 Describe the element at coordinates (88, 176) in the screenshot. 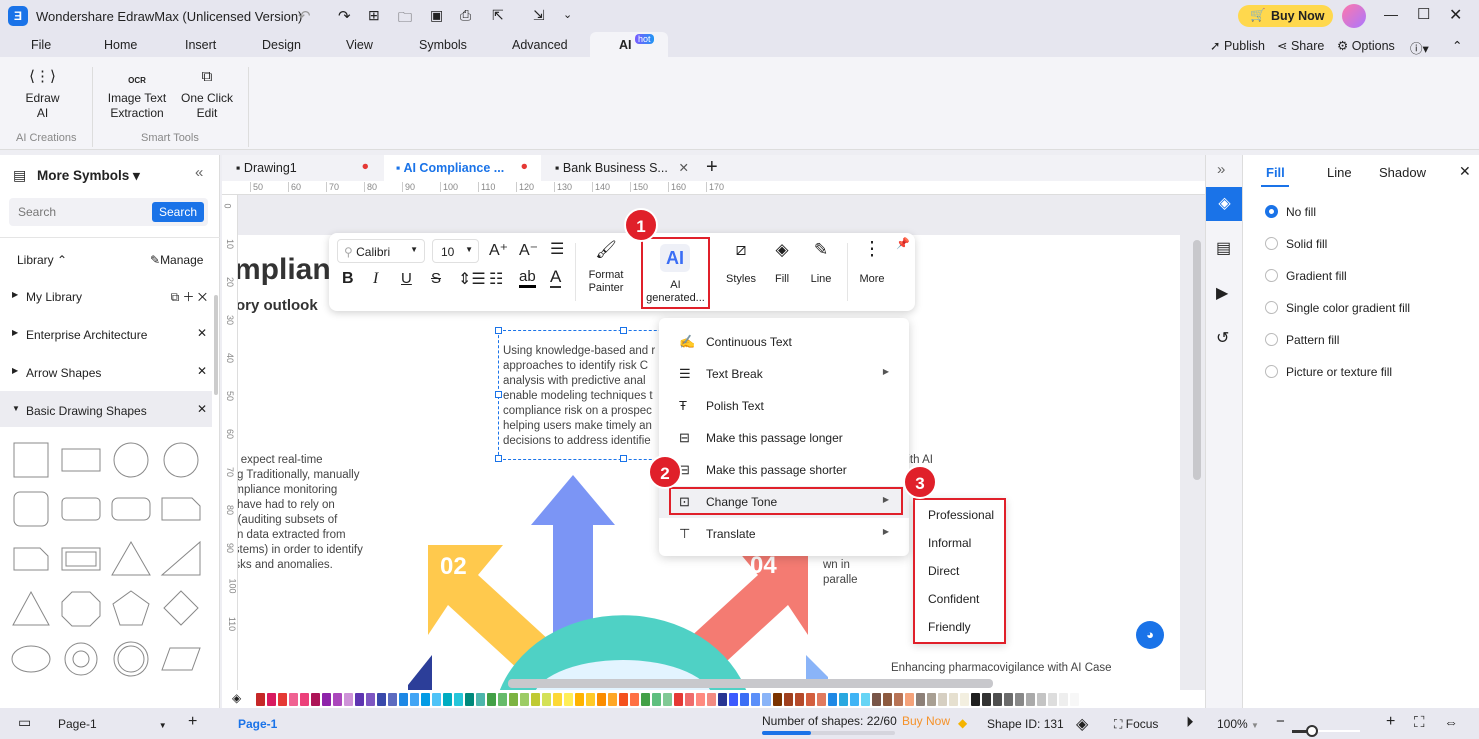

I see `more-symbols-dropdown: More Symbols ▾` at that location.